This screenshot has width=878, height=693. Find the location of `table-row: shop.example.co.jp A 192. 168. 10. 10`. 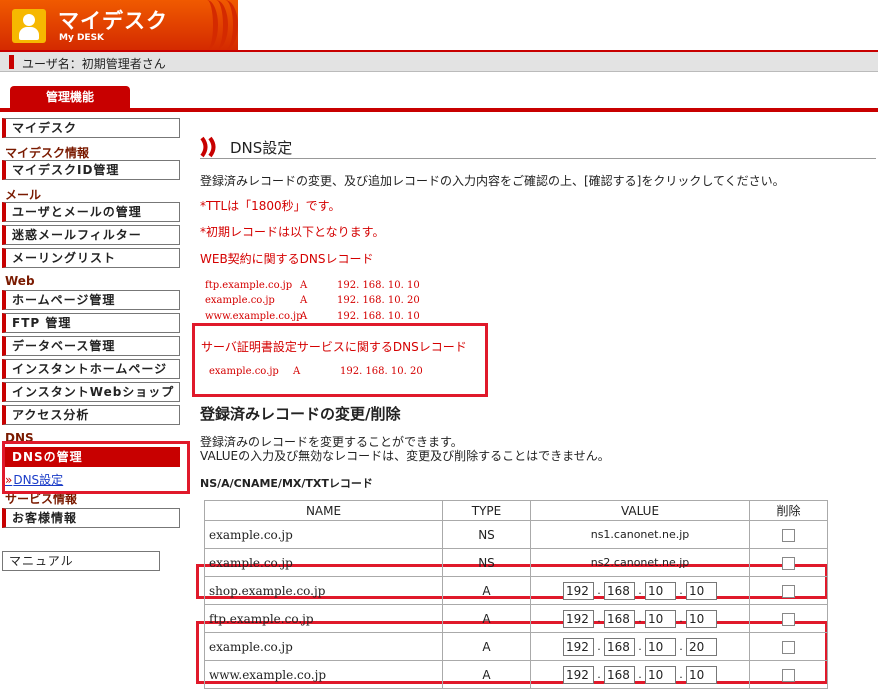

table-row: shop.example.co.jp A 192. 168. 10. 10 is located at coordinates (516, 590).